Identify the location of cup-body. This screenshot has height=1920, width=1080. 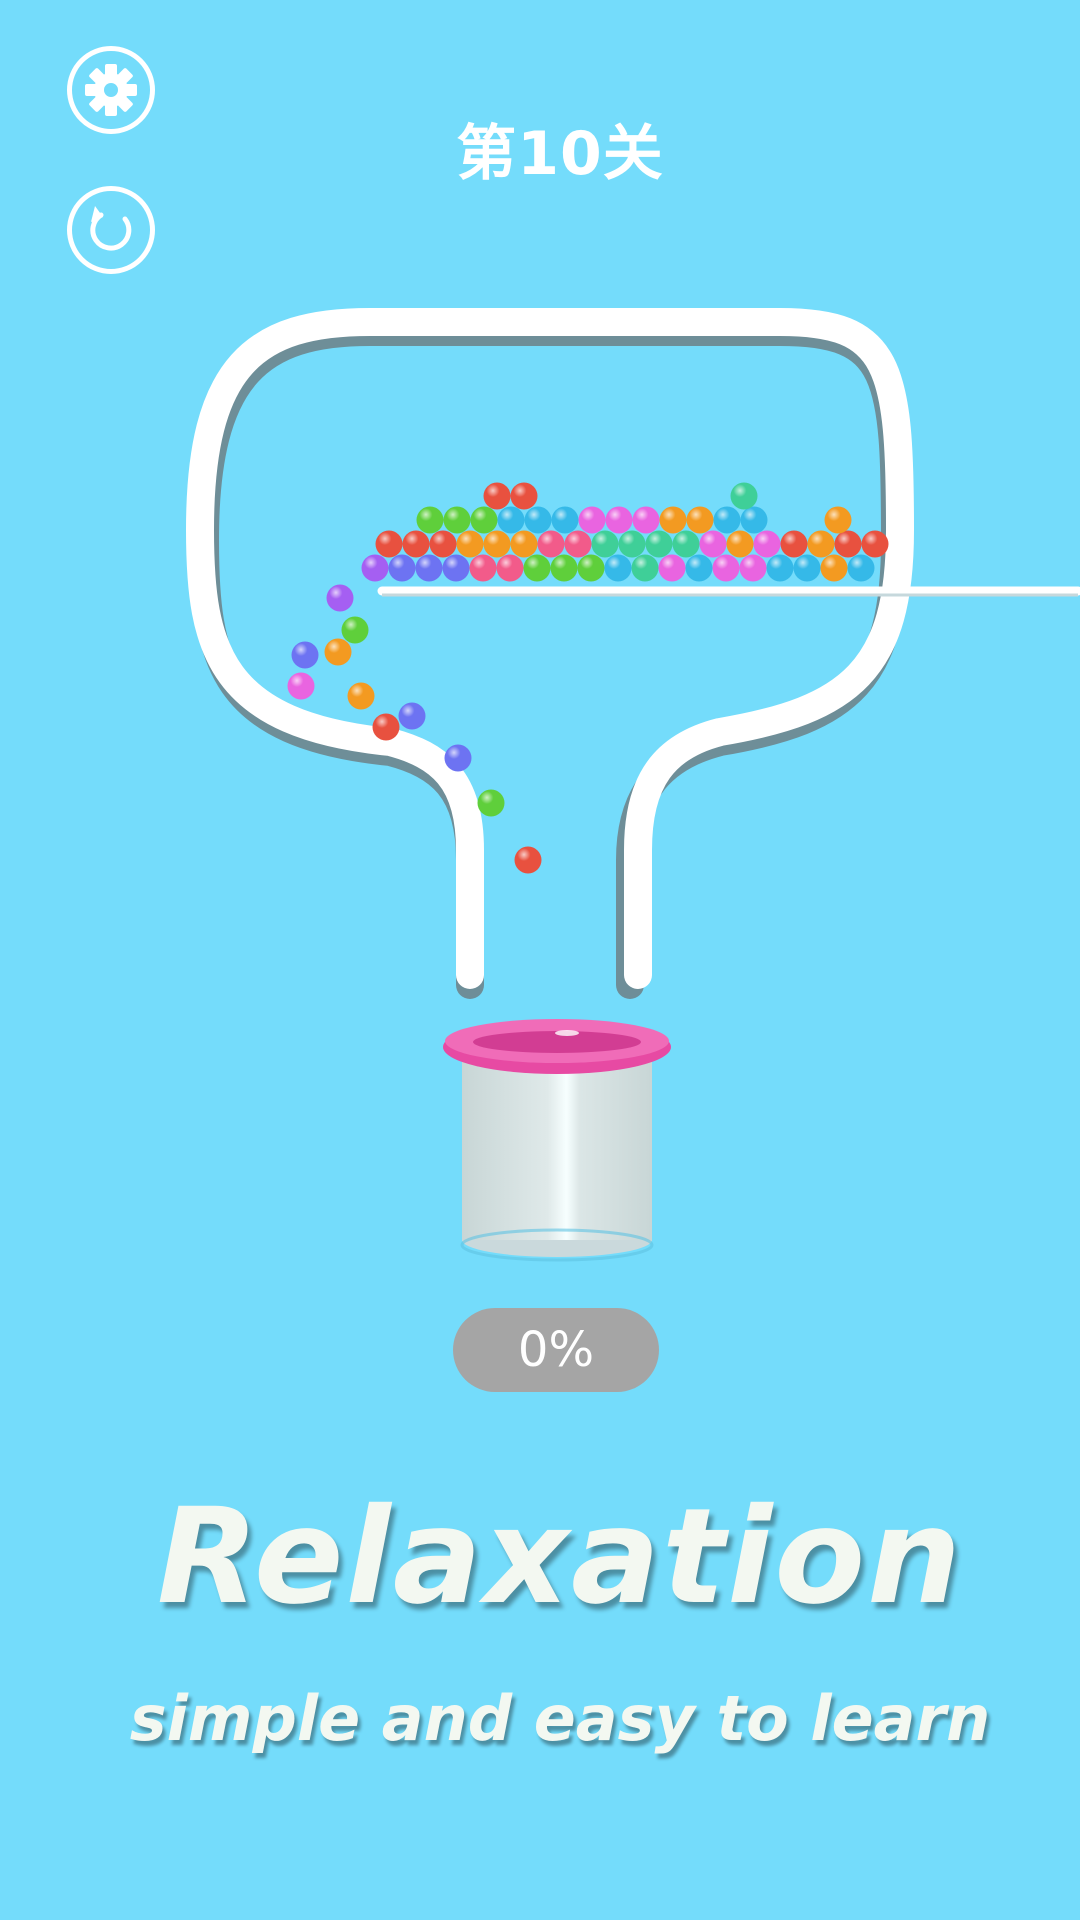
(557, 1150).